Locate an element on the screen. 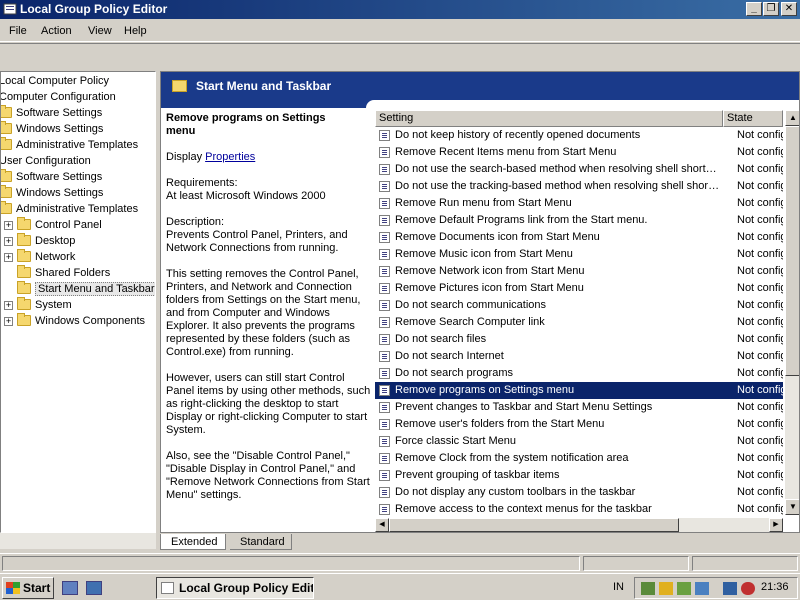  tree-node-label: Computer Configuration is located at coordinates (58, 97).